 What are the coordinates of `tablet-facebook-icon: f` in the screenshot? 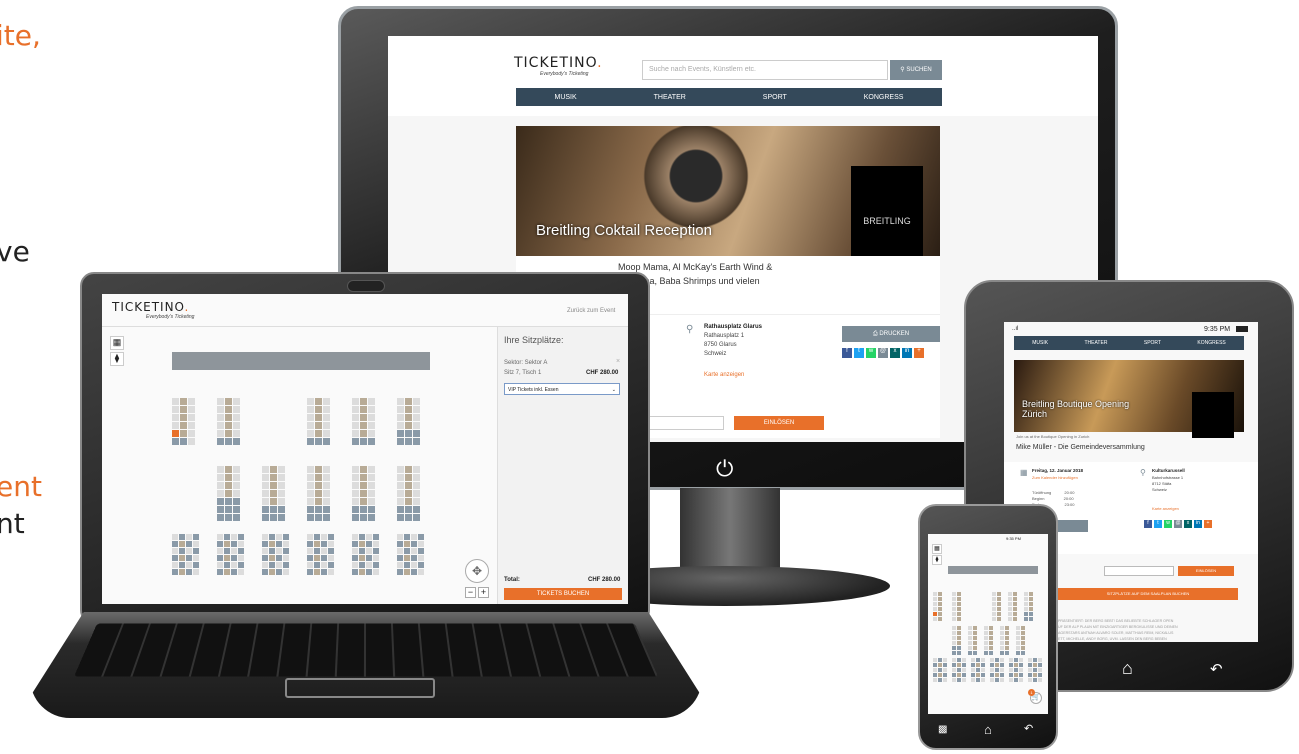 It's located at (1148, 524).